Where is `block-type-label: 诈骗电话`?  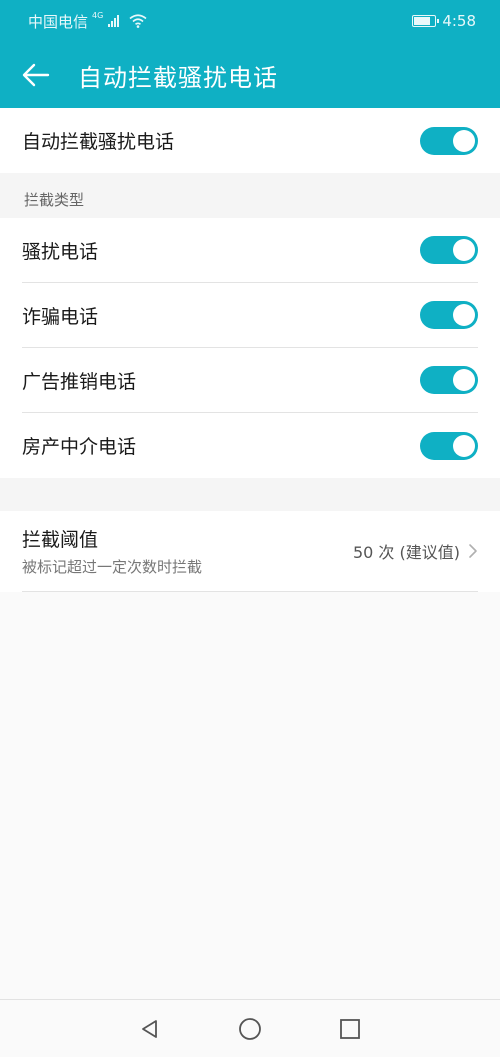 block-type-label: 诈骗电话 is located at coordinates (60, 316).